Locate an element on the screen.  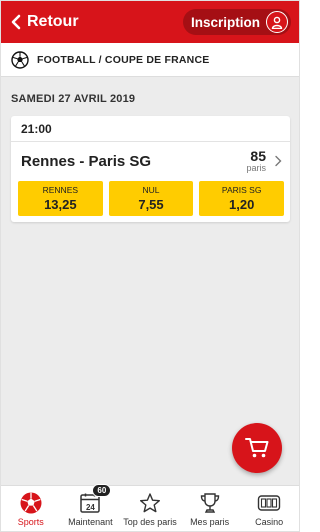
odd-button-draw: NUL 7,55 is located at coordinates (151, 198).